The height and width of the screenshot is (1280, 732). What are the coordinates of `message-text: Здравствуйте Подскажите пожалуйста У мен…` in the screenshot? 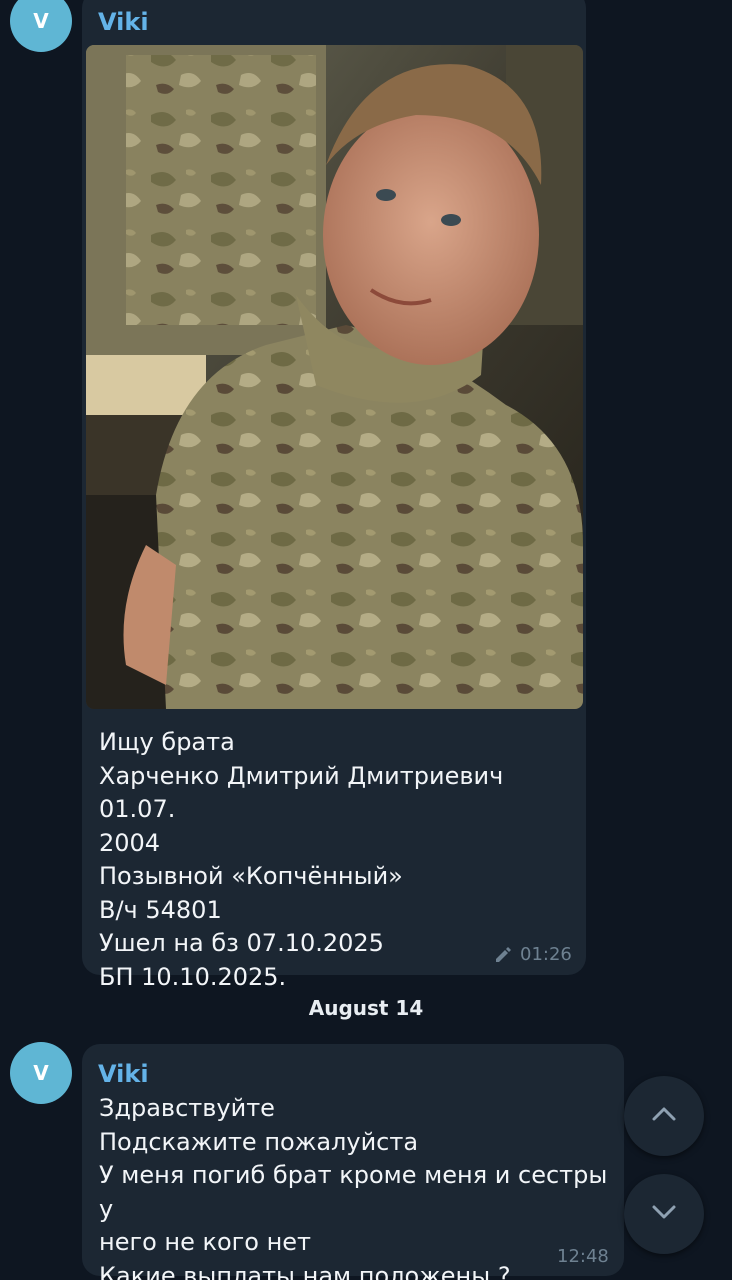 It's located at (353, 1187).